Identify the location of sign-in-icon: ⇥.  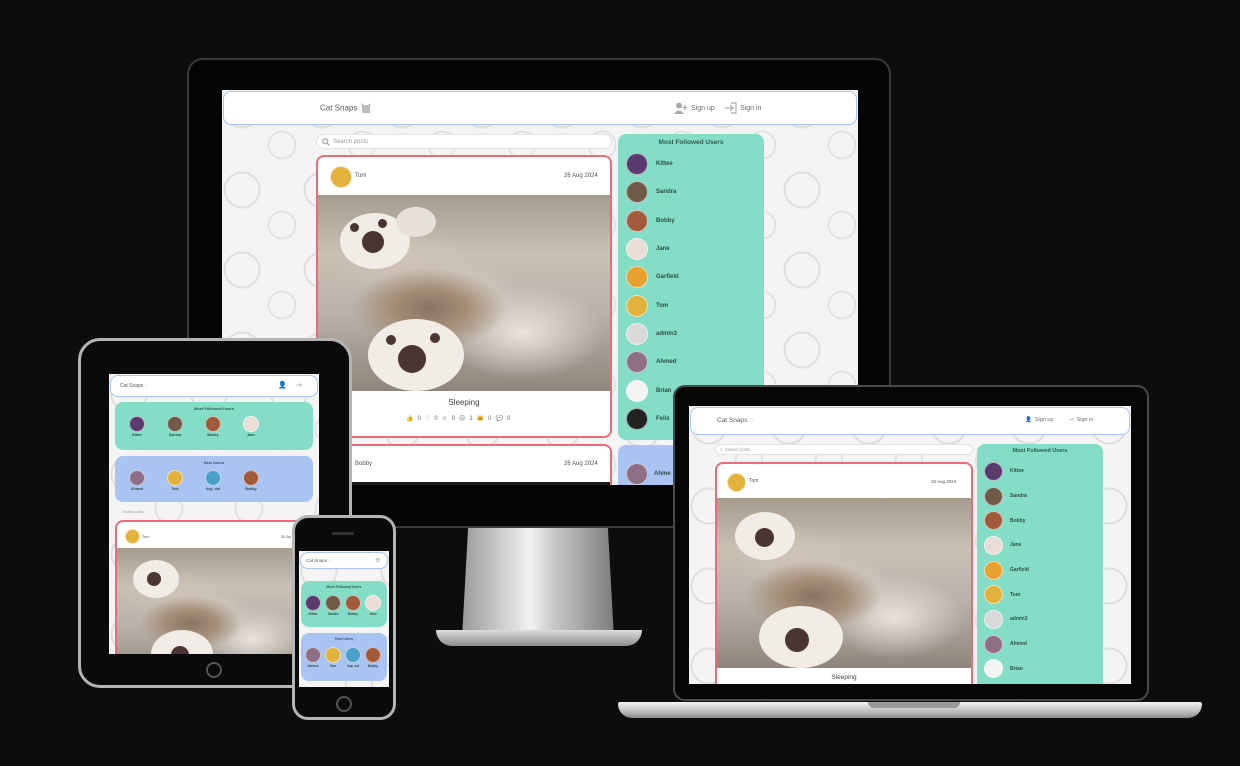
(299, 385).